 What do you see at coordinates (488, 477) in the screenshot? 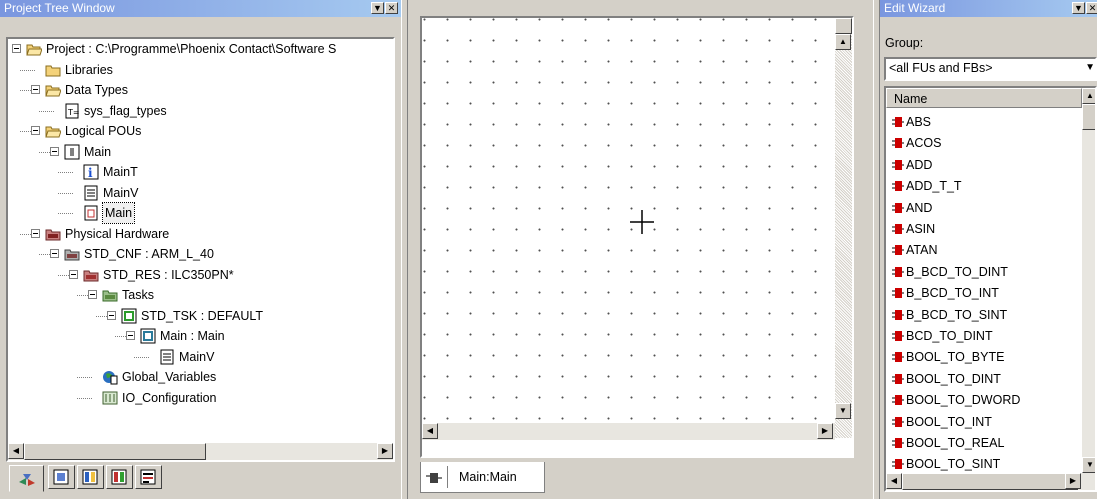
I see `editor-tab-label: Main:Main` at bounding box center [488, 477].